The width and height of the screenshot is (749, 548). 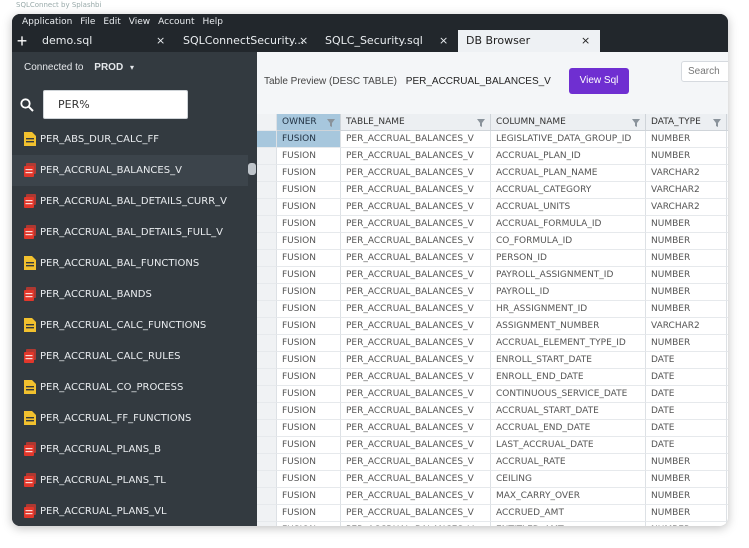 I want to click on object-list-item: PER_ACCRUAL_PLANS_VL, so click(x=130, y=511).